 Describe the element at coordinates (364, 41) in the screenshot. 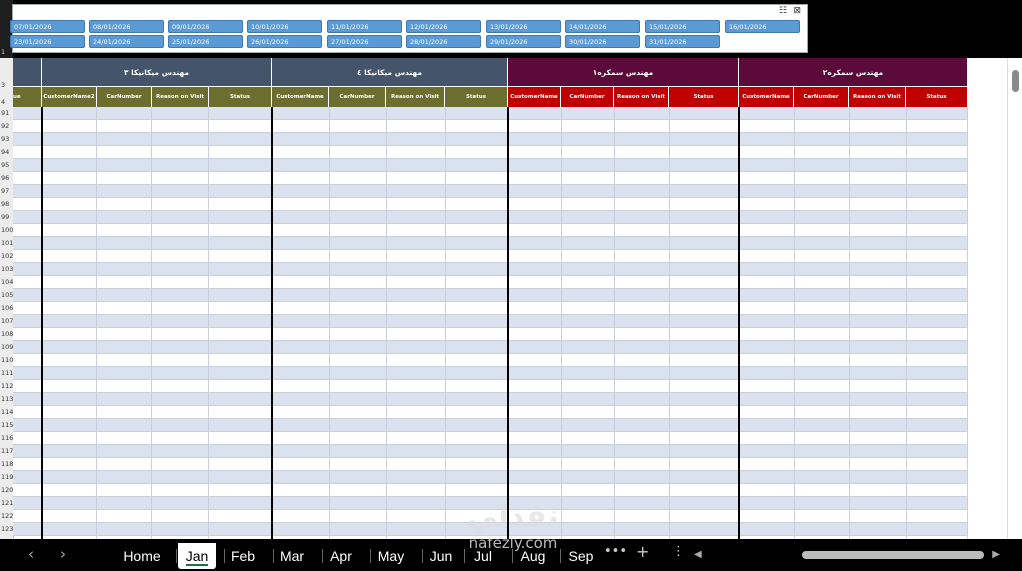

I see `date-filter-button: 27/01/2026` at that location.